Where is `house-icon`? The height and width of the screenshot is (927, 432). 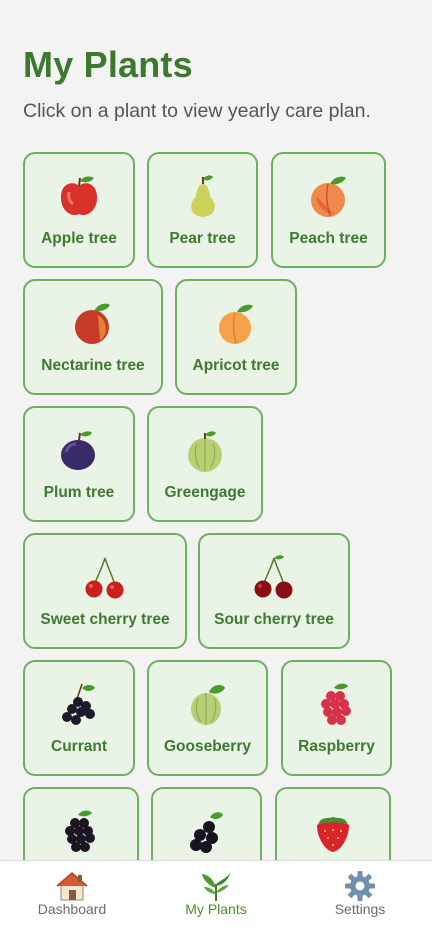 house-icon is located at coordinates (72, 886).